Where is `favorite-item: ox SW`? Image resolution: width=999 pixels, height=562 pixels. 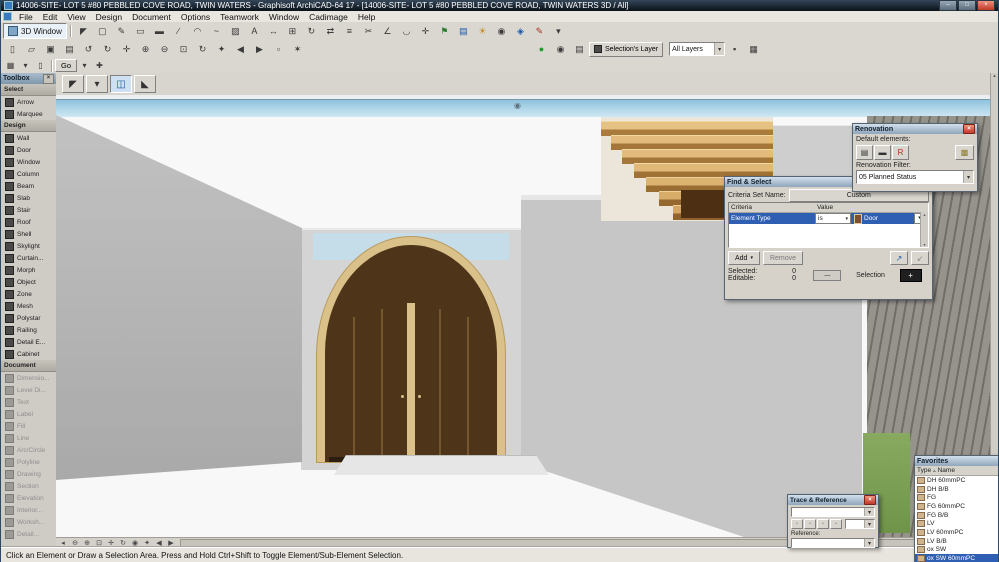
favorite-item: ox SW is located at coordinates (956, 550).